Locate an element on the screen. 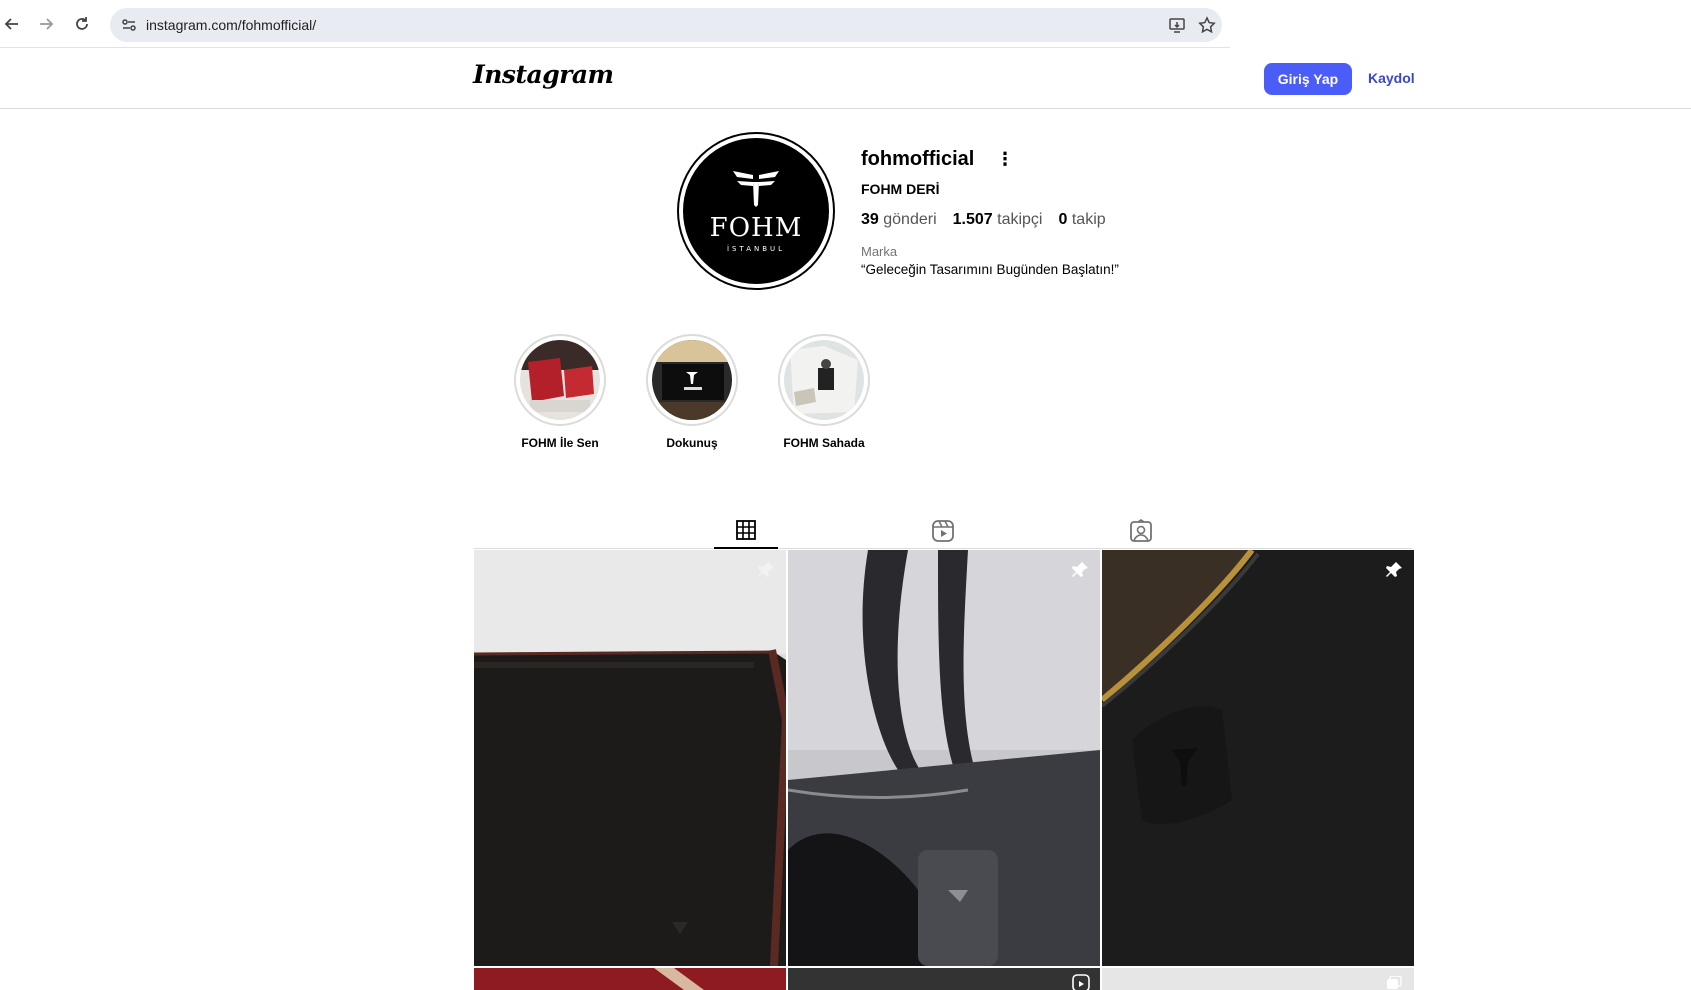  highlight-label: Dokunuş is located at coordinates (692, 443).